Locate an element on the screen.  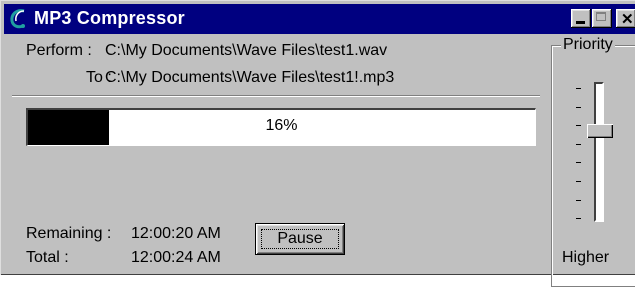
close-icon: ✕ is located at coordinates (627, 19).